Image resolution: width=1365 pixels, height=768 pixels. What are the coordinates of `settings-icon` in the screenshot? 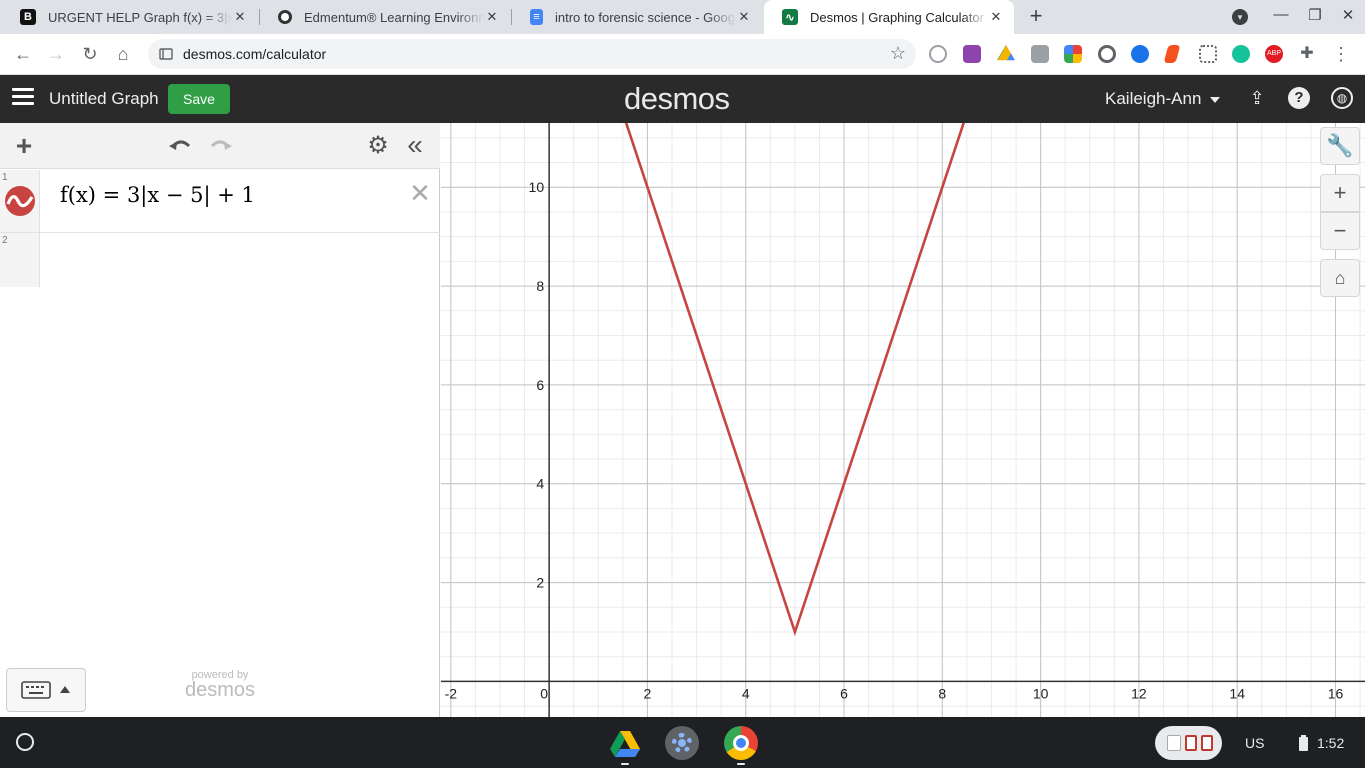 It's located at (682, 743).